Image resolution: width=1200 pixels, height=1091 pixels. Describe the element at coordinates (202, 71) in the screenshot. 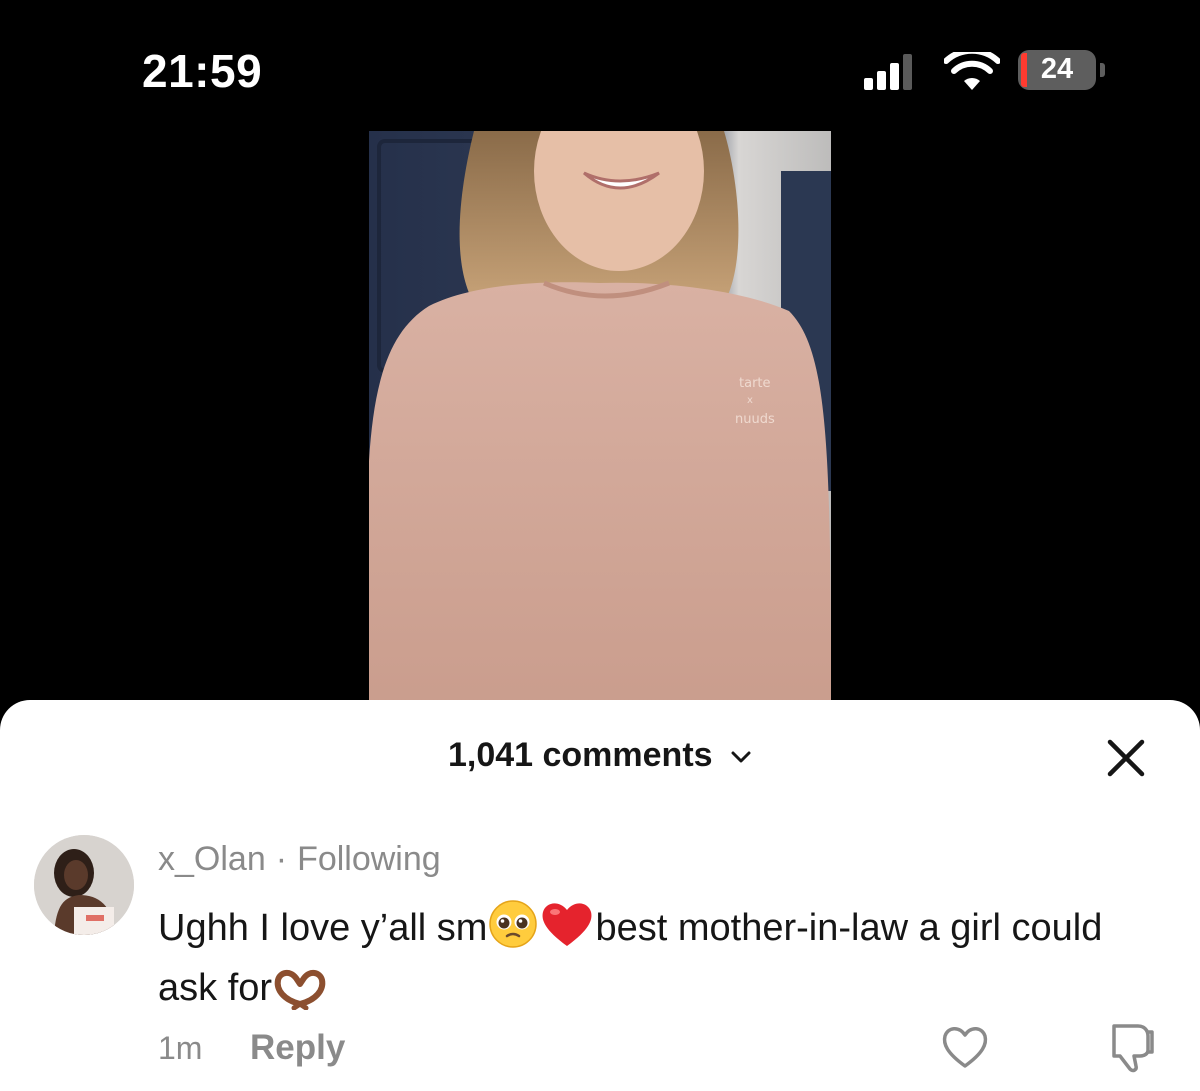

I see `status-bar-time: 21:59` at that location.